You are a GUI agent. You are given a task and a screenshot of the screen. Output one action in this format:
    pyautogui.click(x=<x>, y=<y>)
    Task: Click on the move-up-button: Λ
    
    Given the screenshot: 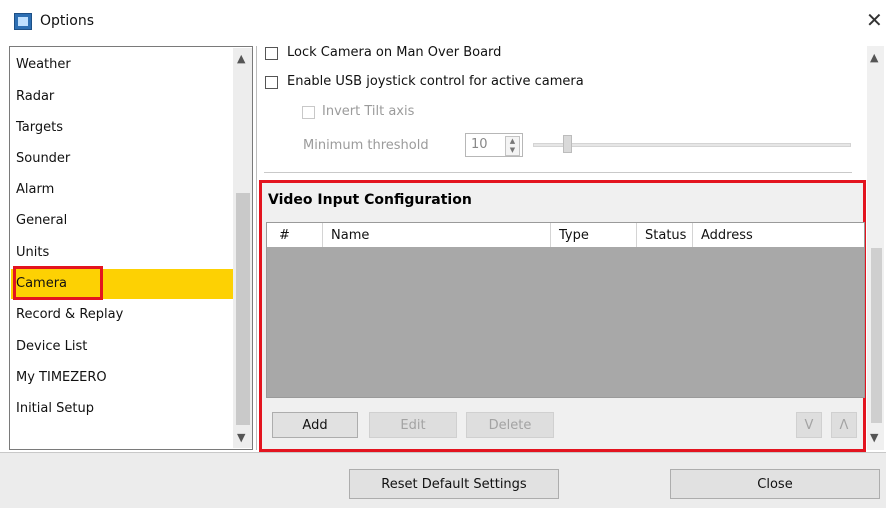 What is the action you would take?
    pyautogui.click(x=844, y=425)
    